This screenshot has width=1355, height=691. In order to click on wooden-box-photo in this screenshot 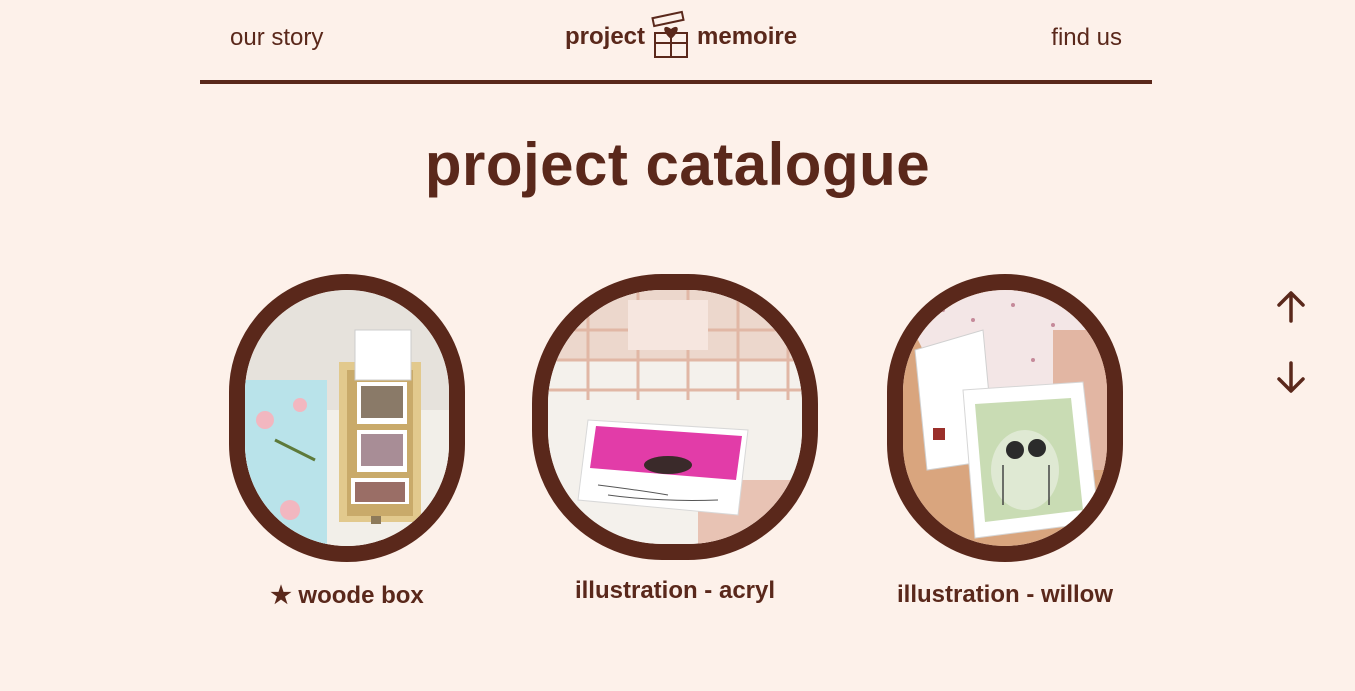, I will do `click(347, 418)`.